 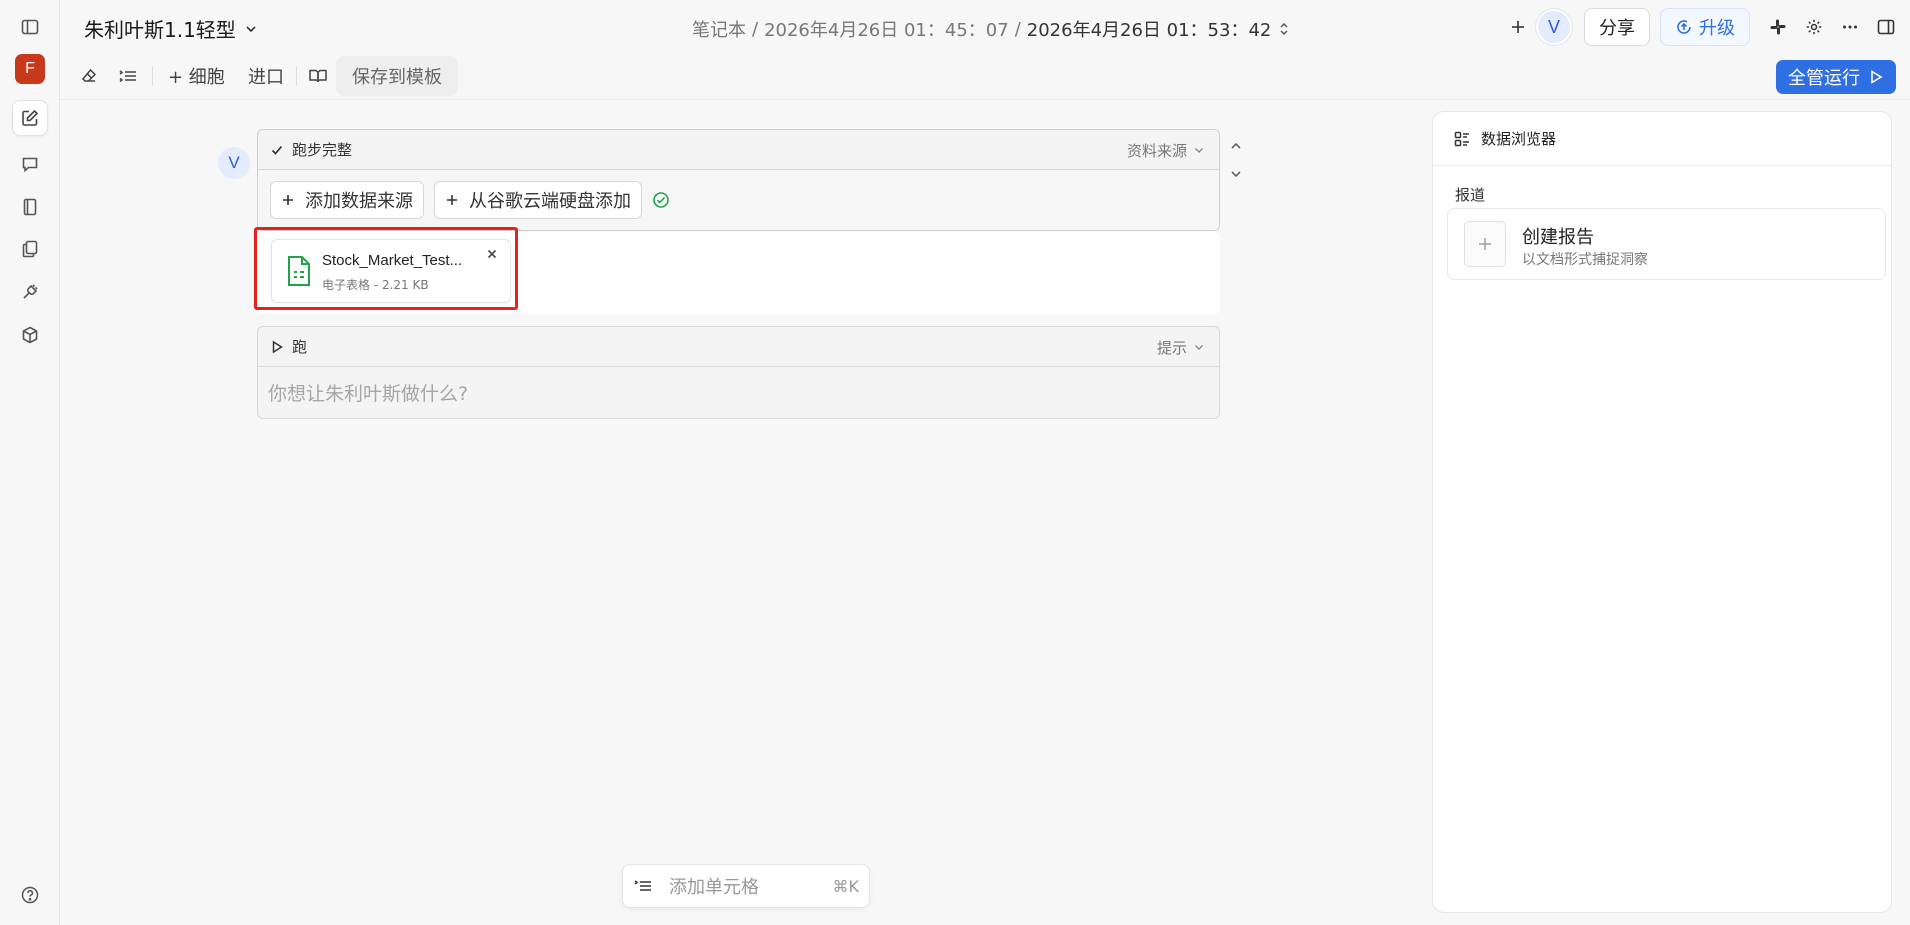 What do you see at coordinates (1850, 27) in the screenshot?
I see `more-options-icon` at bounding box center [1850, 27].